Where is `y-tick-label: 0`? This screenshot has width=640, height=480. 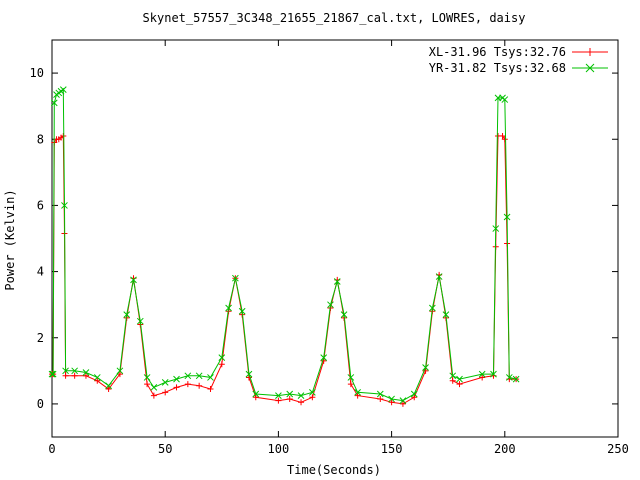
y-tick-label: 0 is located at coordinates (40, 404).